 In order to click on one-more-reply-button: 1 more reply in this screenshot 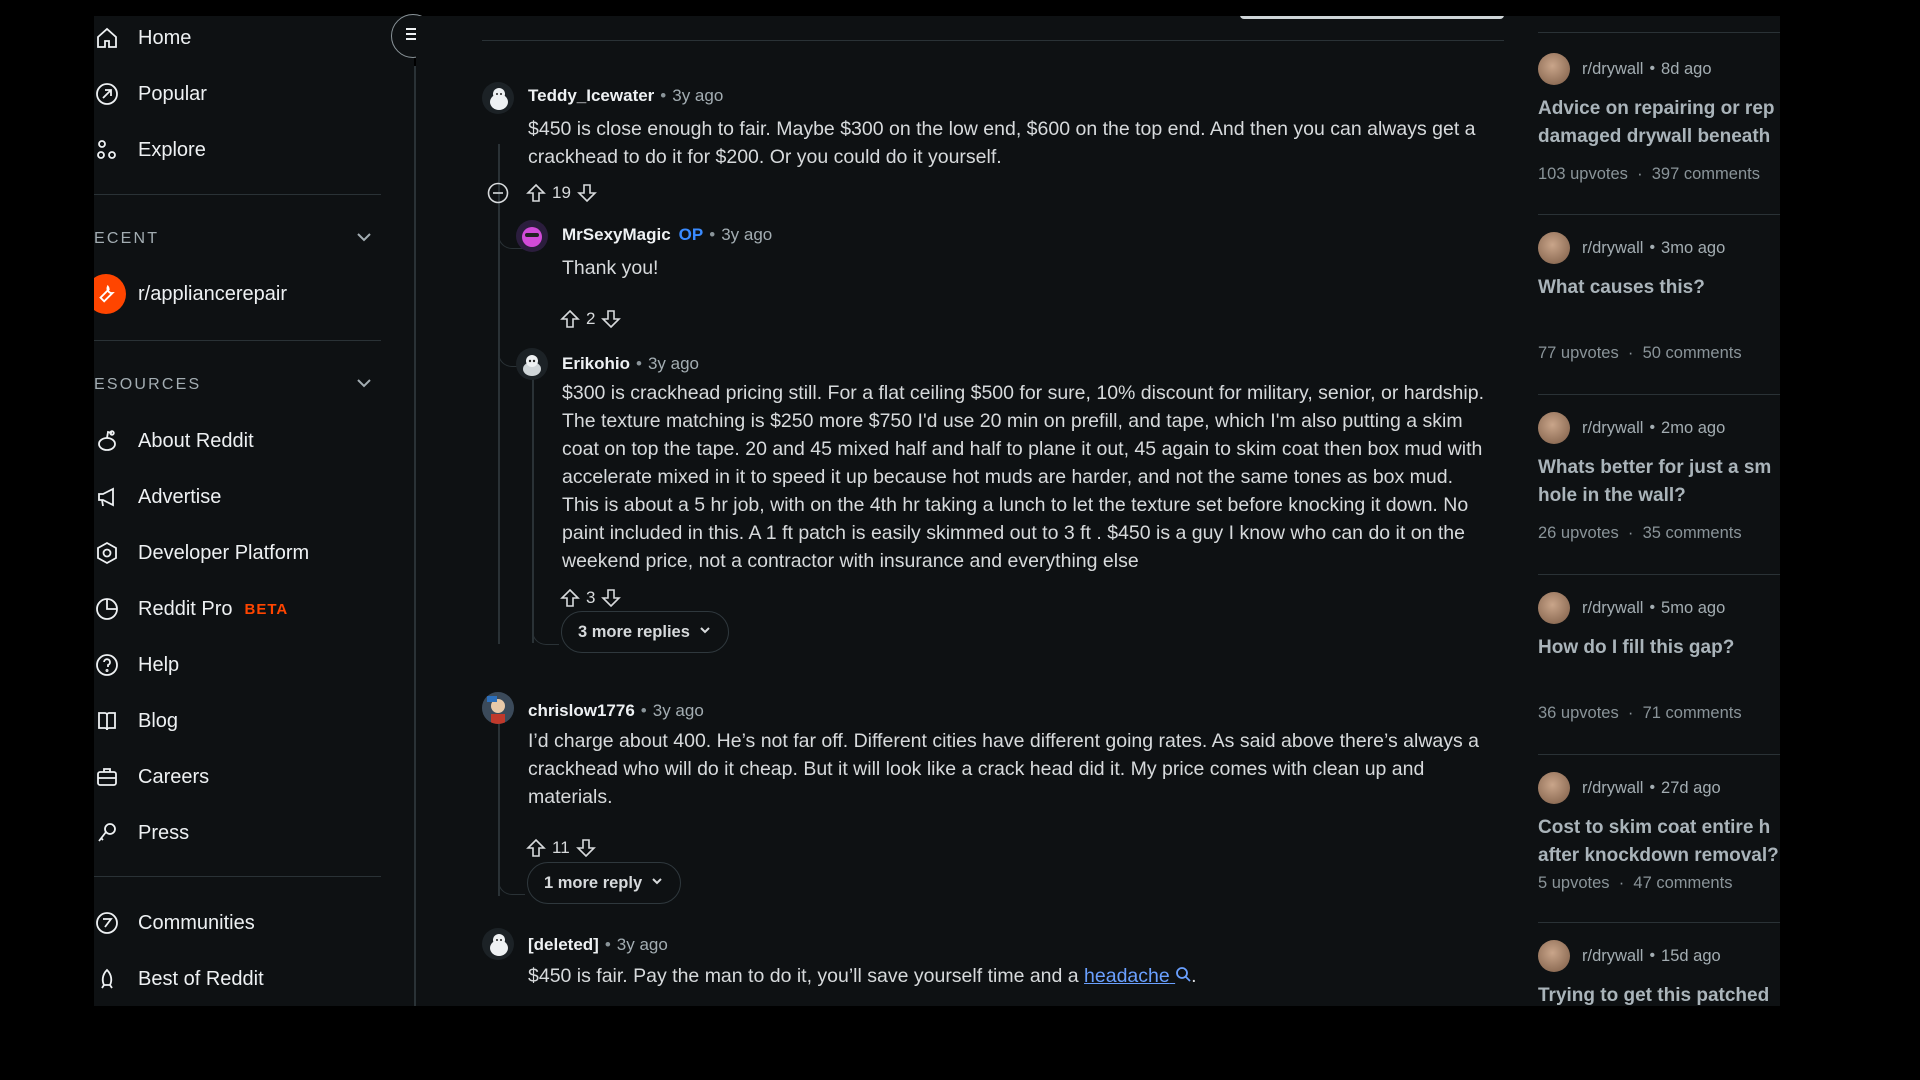, I will do `click(604, 883)`.